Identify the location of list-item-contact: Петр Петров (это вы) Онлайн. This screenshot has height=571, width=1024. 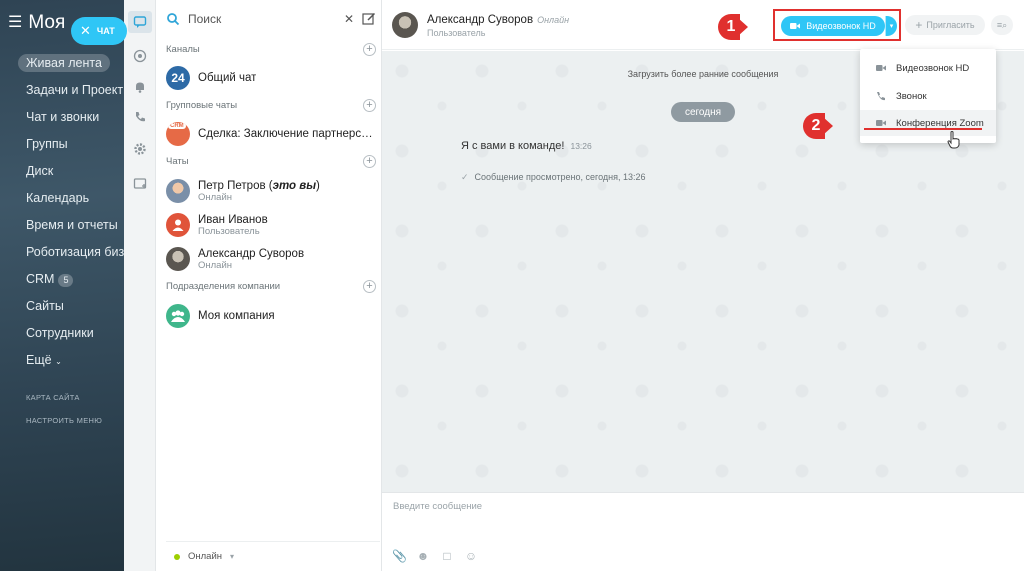
(272, 191).